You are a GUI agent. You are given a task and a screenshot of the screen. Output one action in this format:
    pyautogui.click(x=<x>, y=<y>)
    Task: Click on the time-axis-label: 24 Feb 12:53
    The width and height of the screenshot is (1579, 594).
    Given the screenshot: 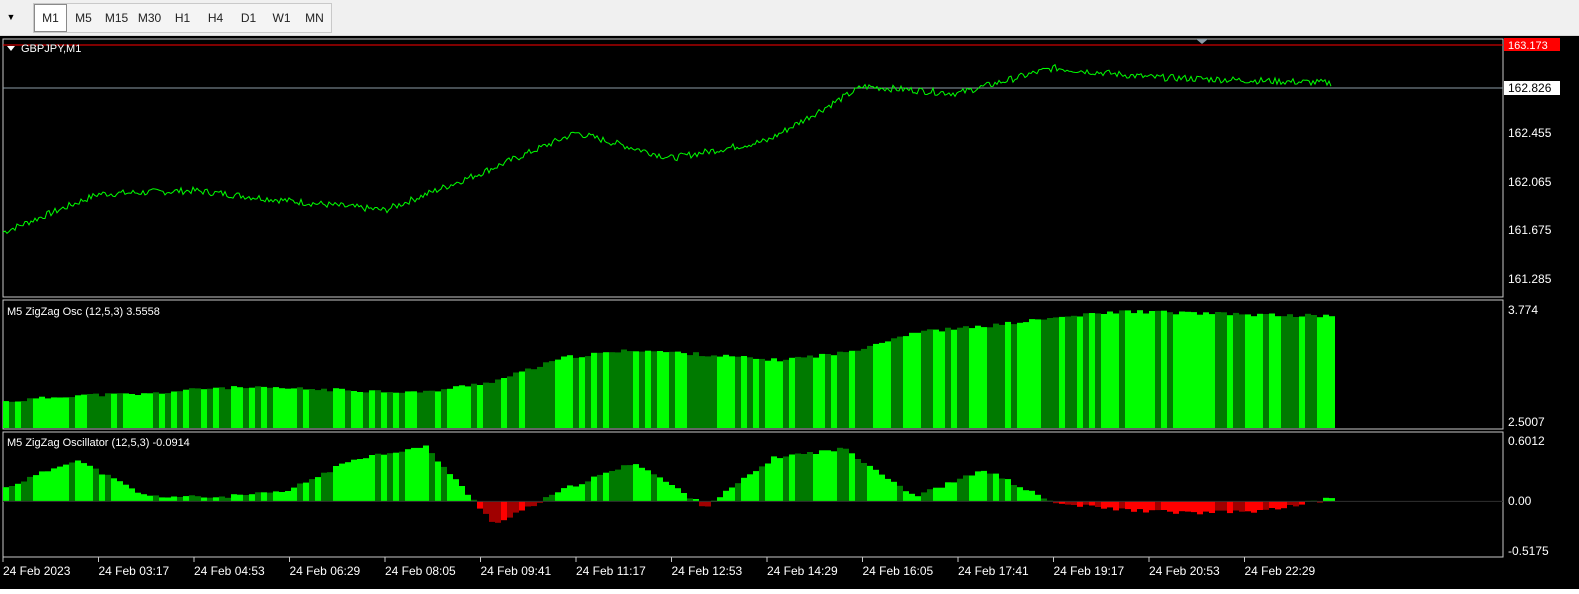 What is the action you would take?
    pyautogui.click(x=707, y=571)
    